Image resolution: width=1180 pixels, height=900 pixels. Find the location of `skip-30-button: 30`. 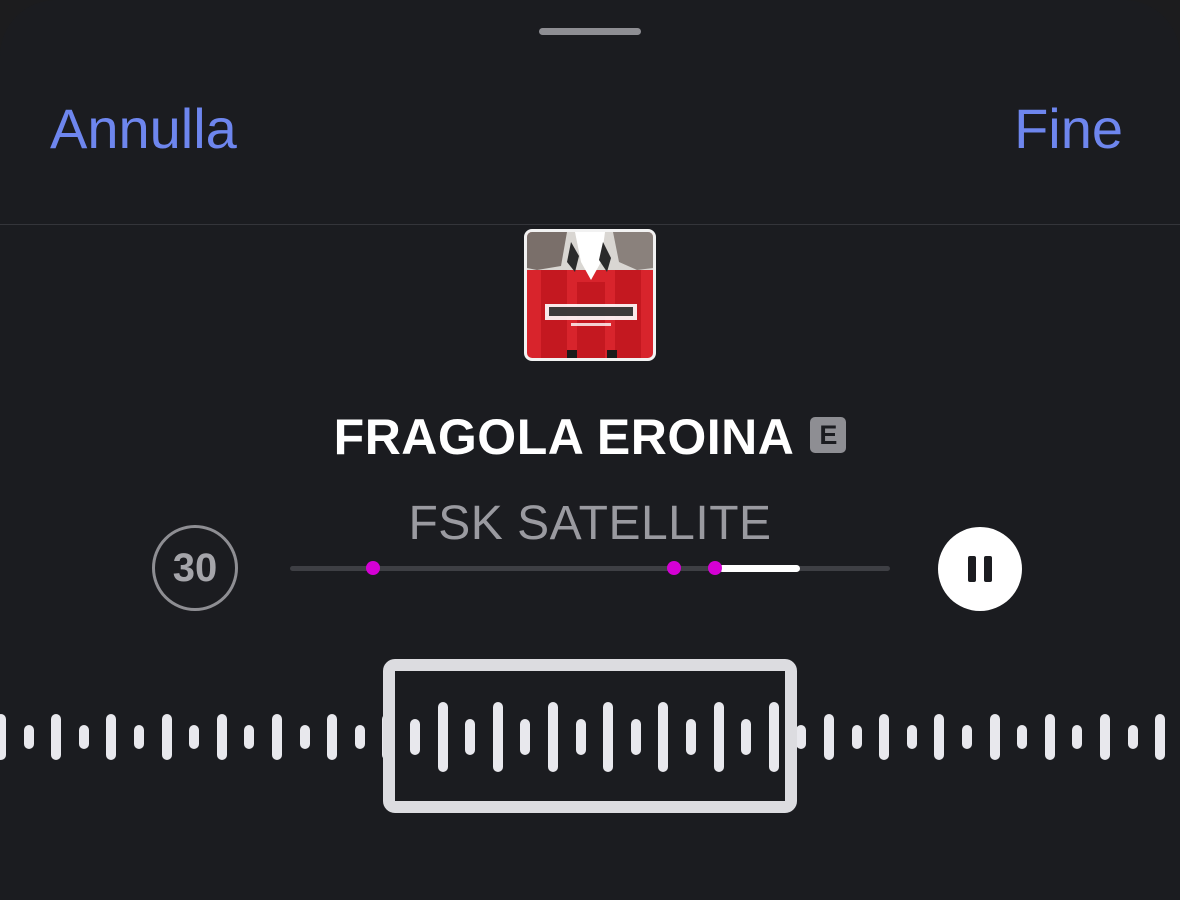

skip-30-button: 30 is located at coordinates (195, 568).